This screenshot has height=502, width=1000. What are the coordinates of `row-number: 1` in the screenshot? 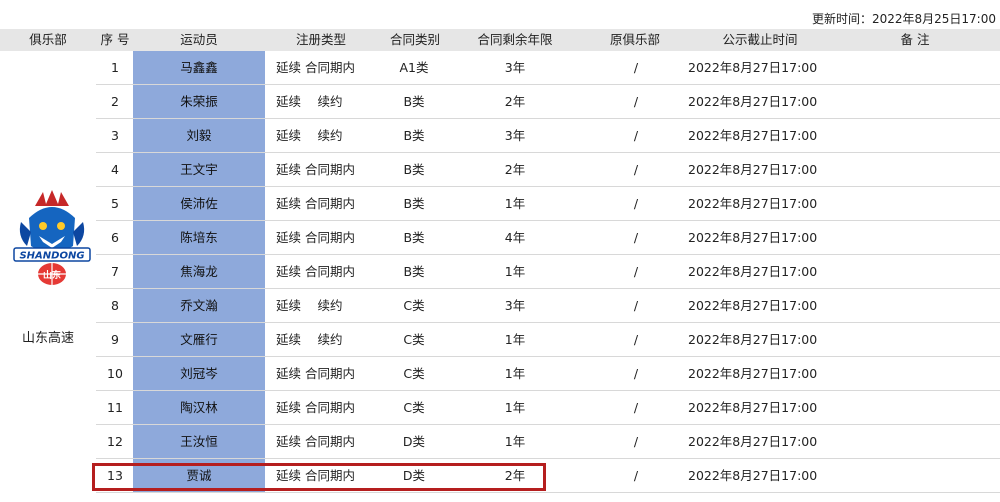 It's located at (115, 67).